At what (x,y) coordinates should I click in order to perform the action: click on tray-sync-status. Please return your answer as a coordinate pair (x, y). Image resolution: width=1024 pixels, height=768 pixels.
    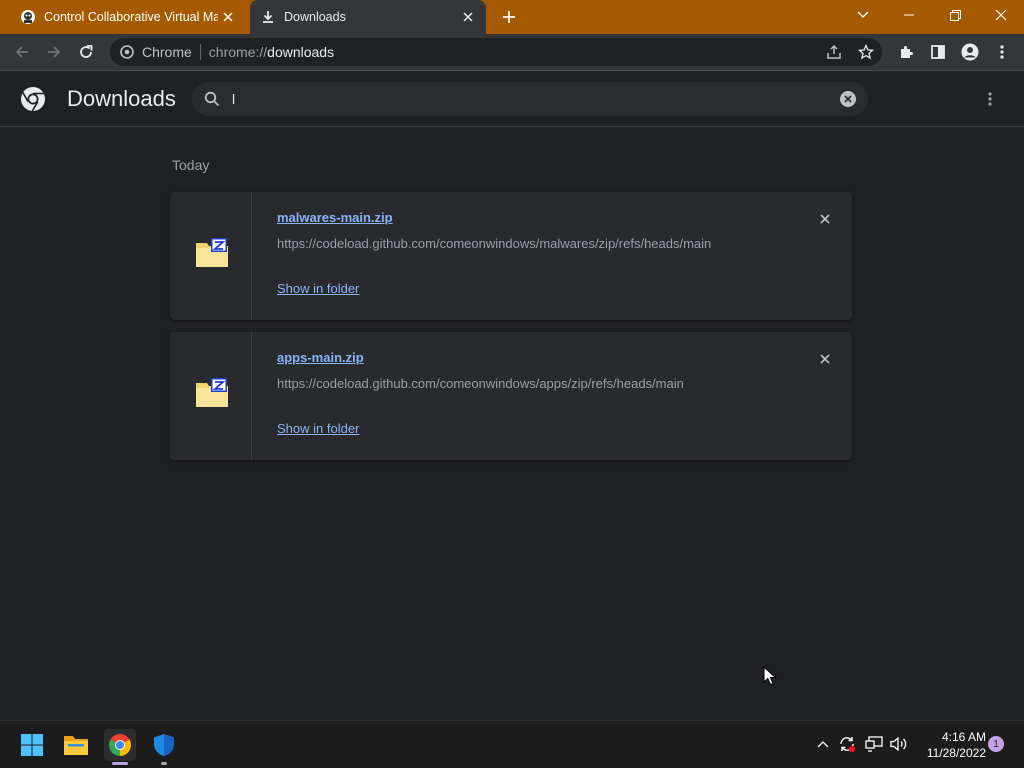
    Looking at the image, I should click on (847, 744).